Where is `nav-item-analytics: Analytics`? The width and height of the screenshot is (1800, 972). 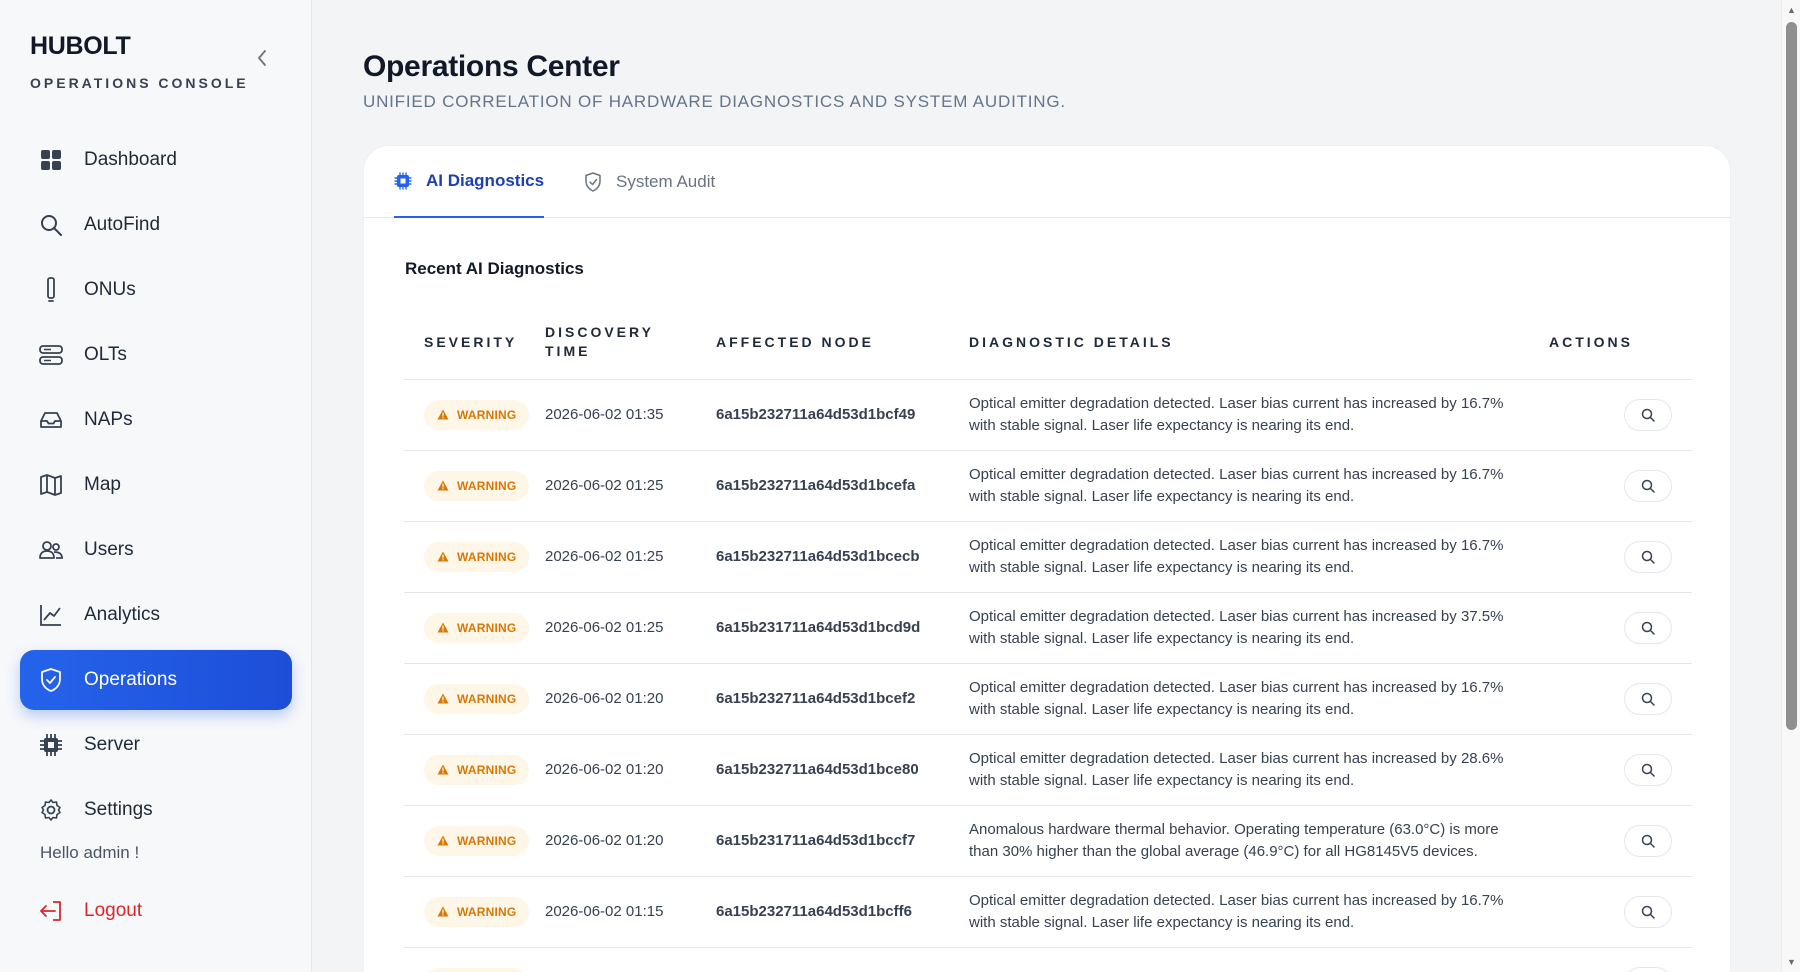 nav-item-analytics: Analytics is located at coordinates (156, 615).